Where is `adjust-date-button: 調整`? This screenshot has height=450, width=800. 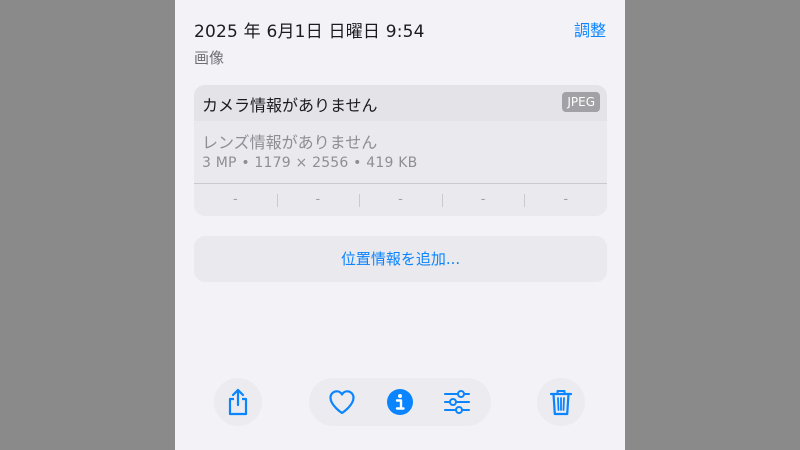
adjust-date-button: 調整 is located at coordinates (590, 29).